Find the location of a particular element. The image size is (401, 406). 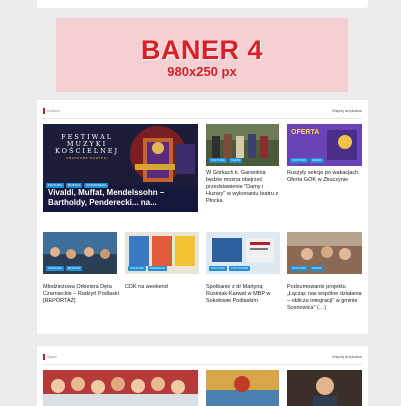

article-badges: KULTURA SPOTKANIE is located at coordinates (229, 268).